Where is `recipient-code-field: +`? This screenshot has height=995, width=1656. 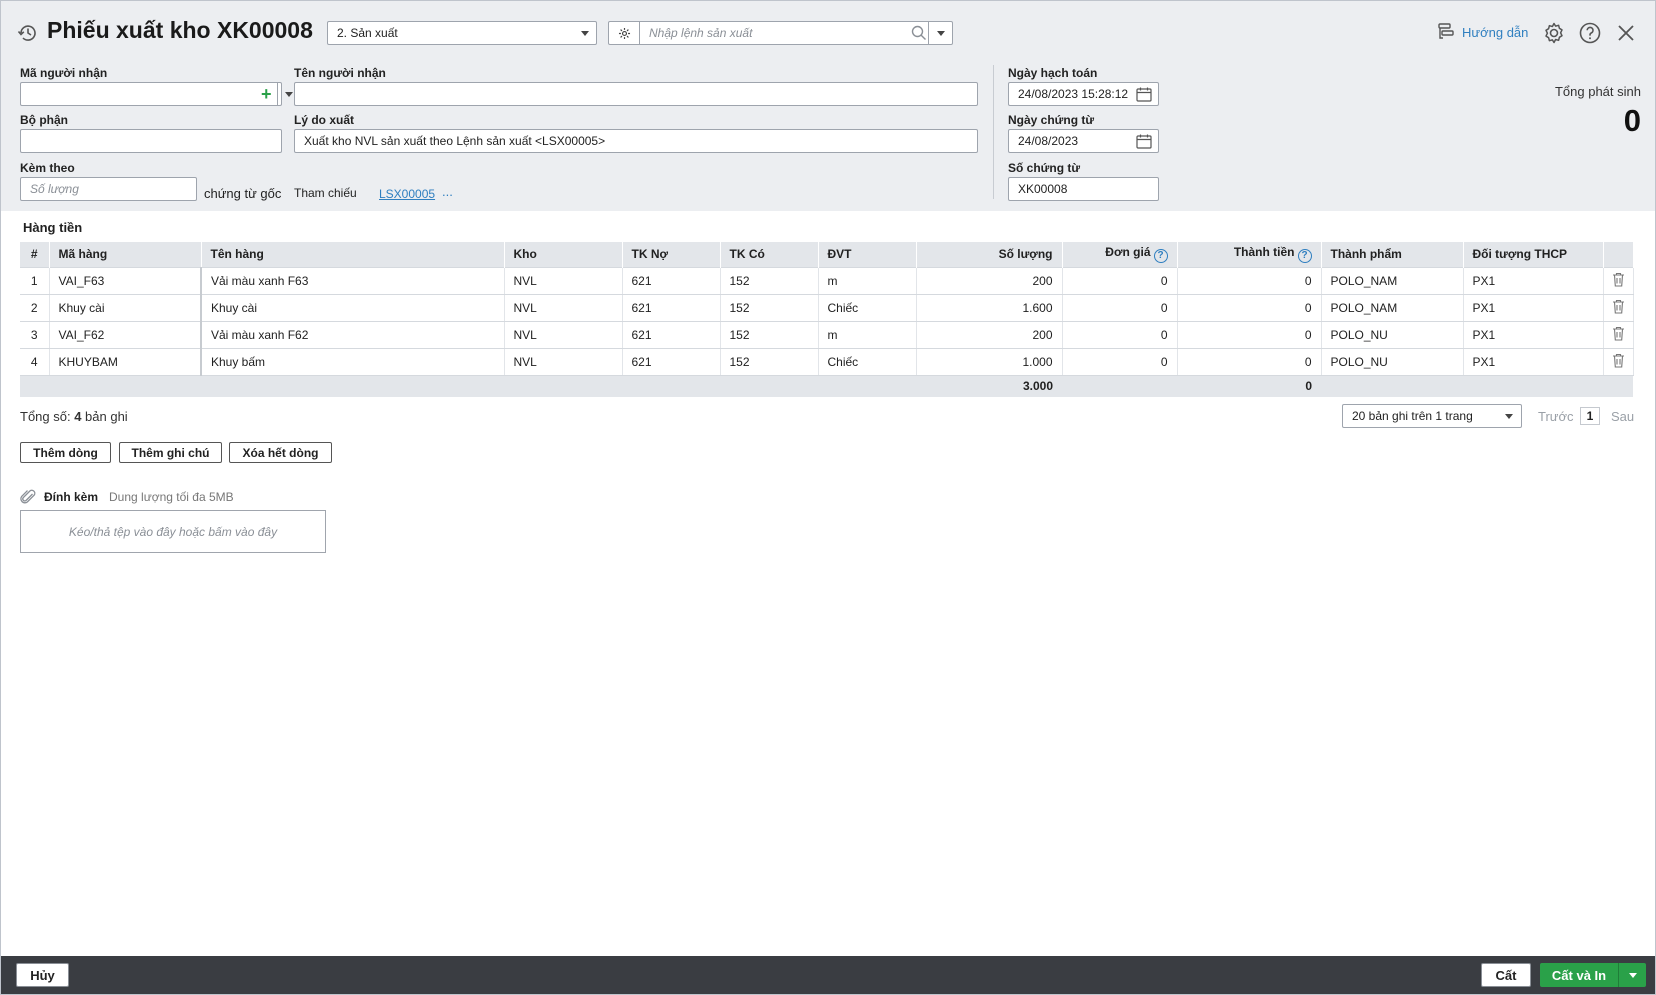
recipient-code-field: + is located at coordinates (156, 94).